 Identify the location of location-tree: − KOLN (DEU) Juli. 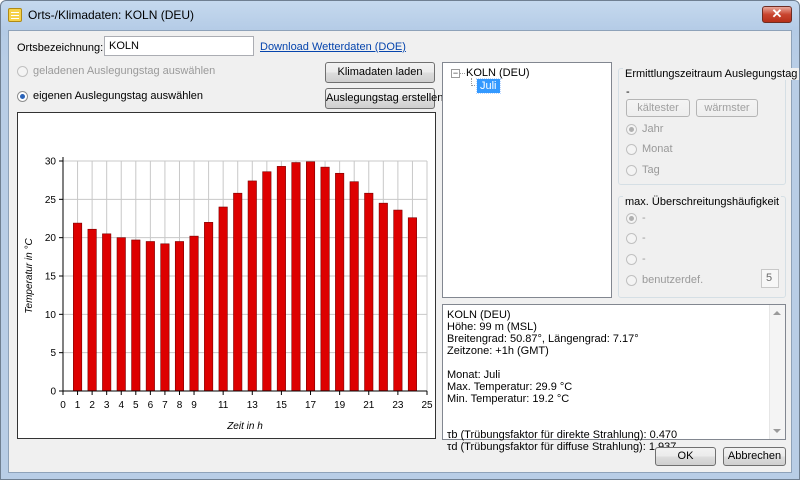
(527, 180).